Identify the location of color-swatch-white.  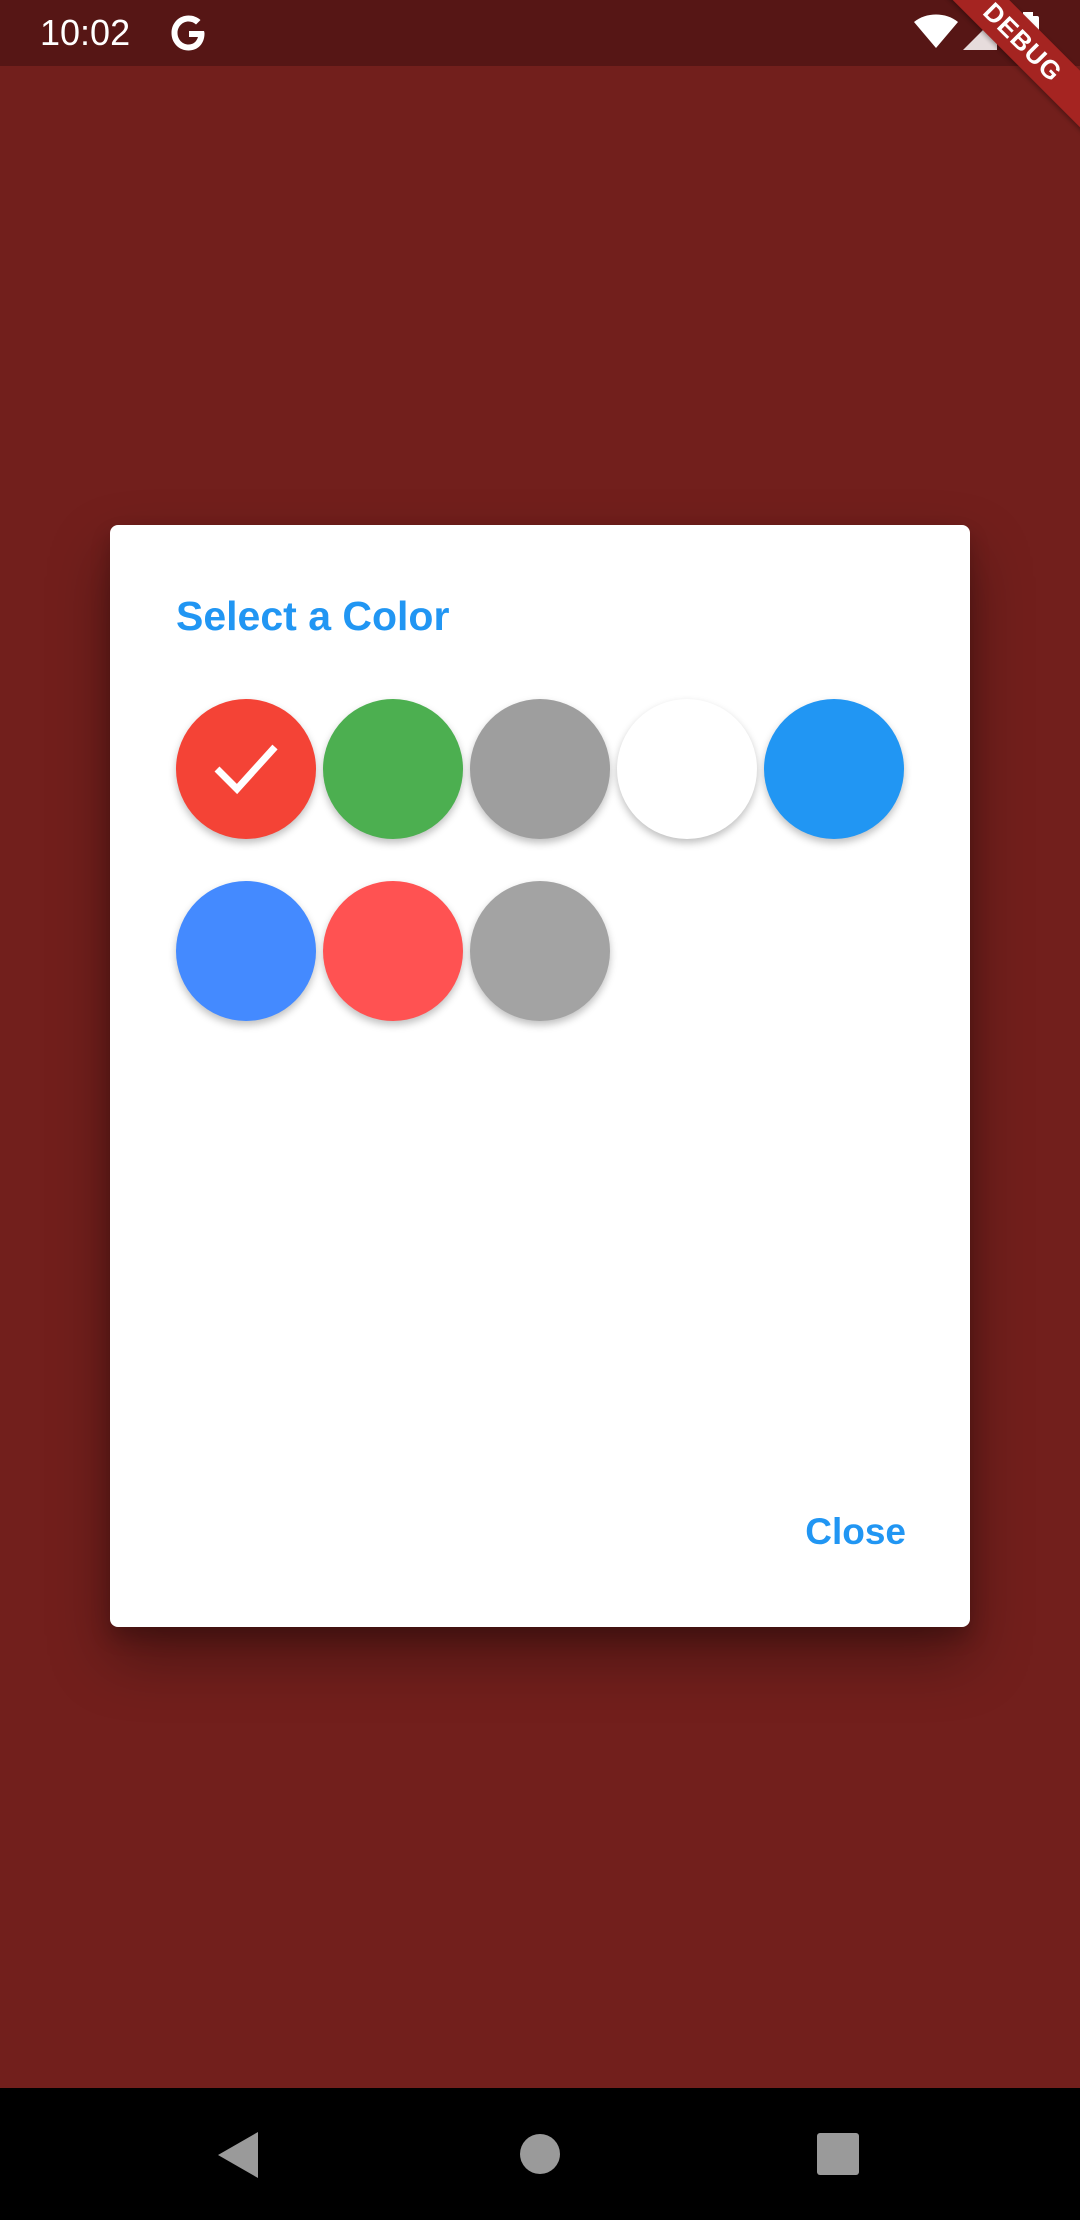
(687, 769).